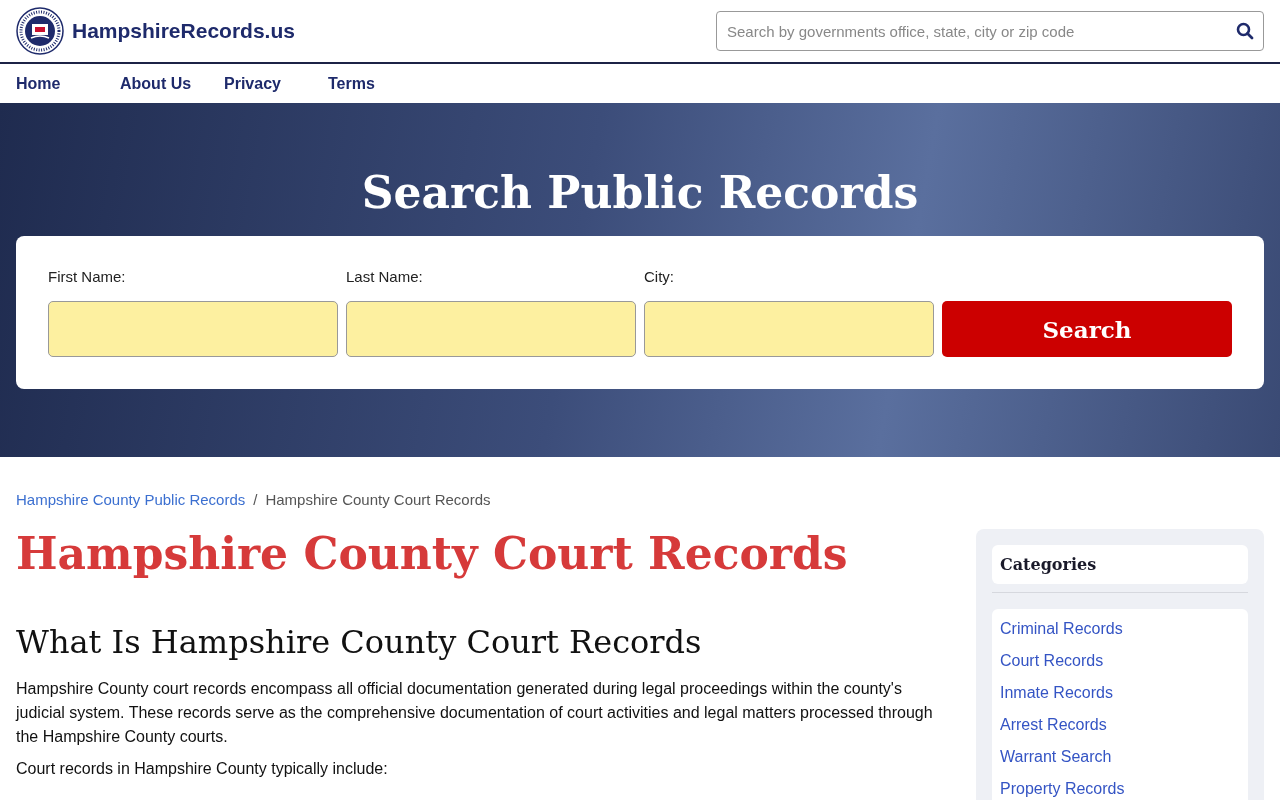 This screenshot has height=800, width=1280. What do you see at coordinates (1245, 31) in the screenshot?
I see `search-icon` at bounding box center [1245, 31].